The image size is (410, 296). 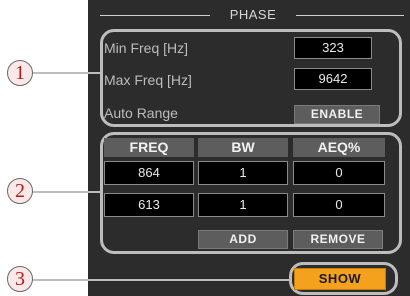 What do you see at coordinates (149, 173) in the screenshot?
I see `table-cell-freq: 864` at bounding box center [149, 173].